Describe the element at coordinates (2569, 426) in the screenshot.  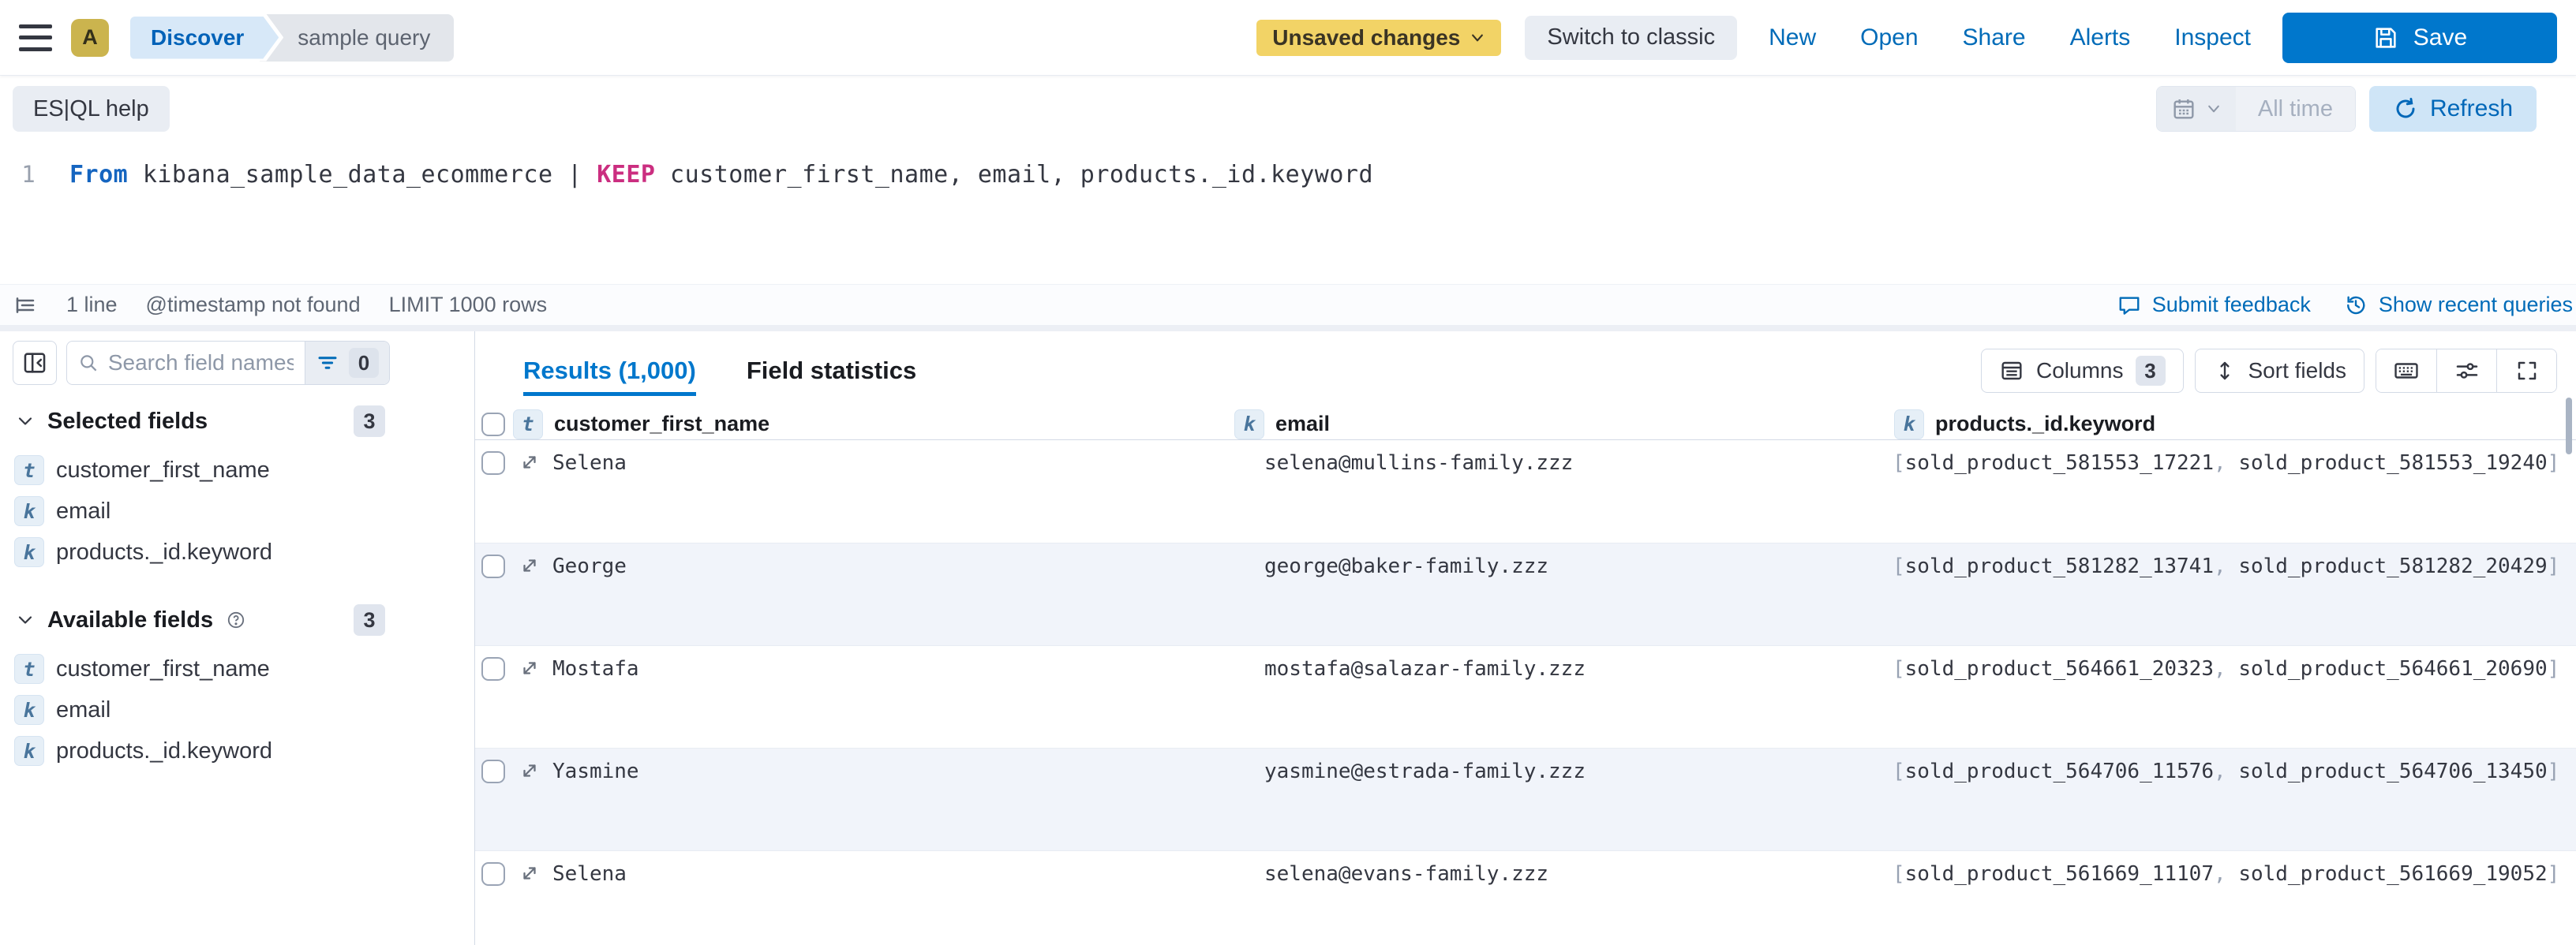
I see `vertical-scrollbar` at that location.